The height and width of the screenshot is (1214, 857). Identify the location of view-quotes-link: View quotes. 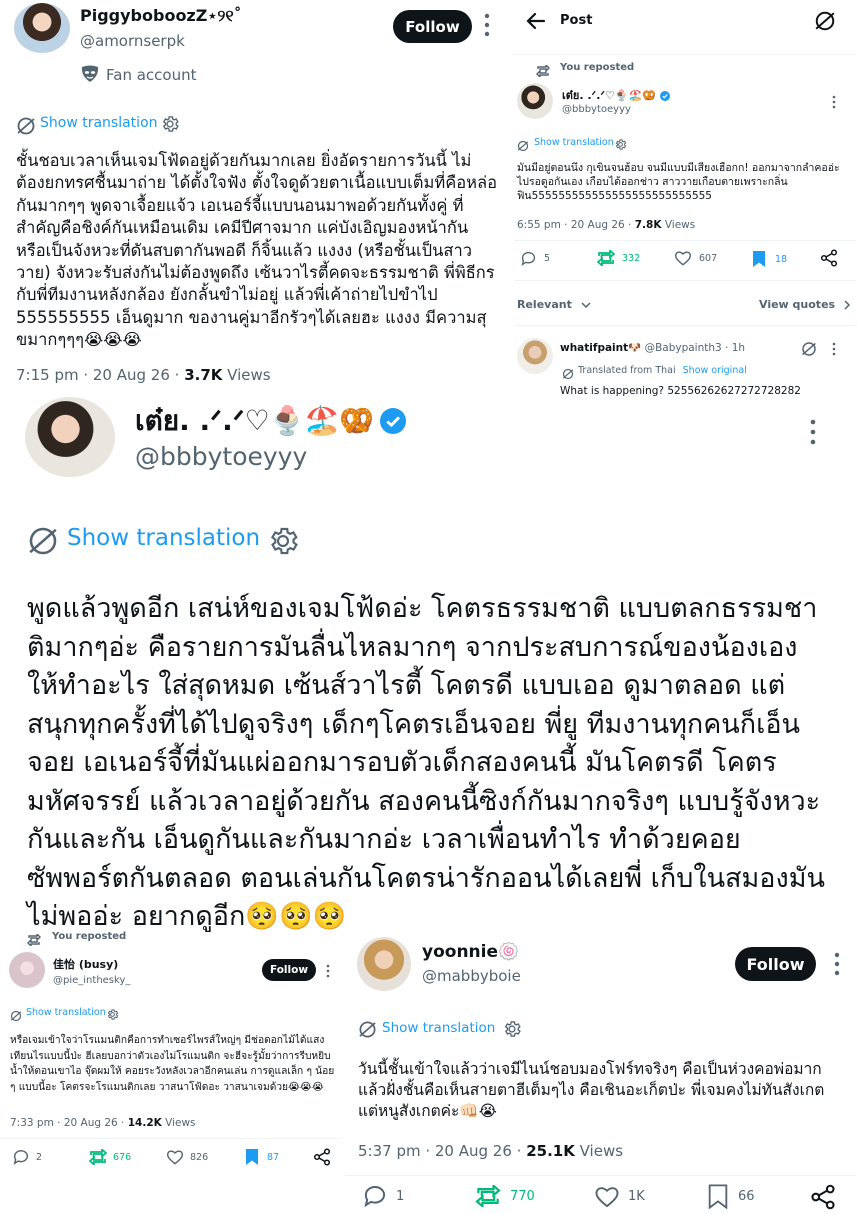
(805, 304).